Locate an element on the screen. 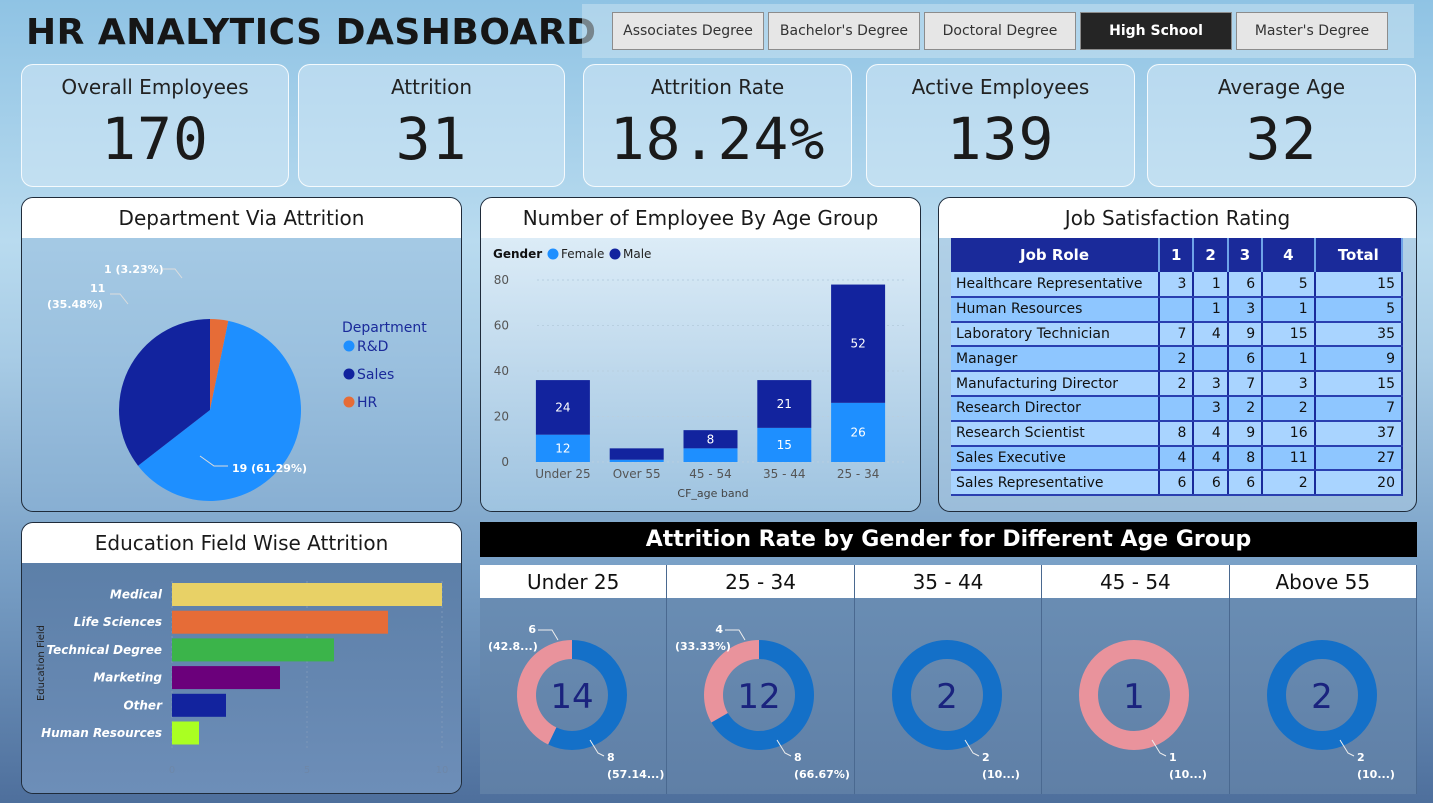 The image size is (1433, 803). table-row: Manufacturing Director 2 3 7 3 15 is located at coordinates (1177, 384).